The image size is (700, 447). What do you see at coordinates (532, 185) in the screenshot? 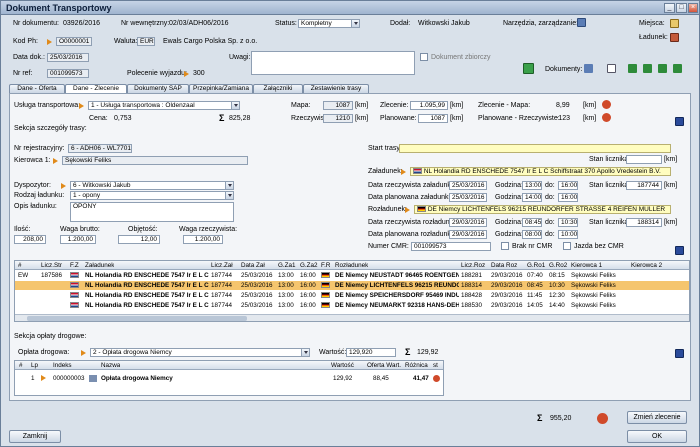
I see `g-rz-zal-od: 13:00` at bounding box center [532, 185].